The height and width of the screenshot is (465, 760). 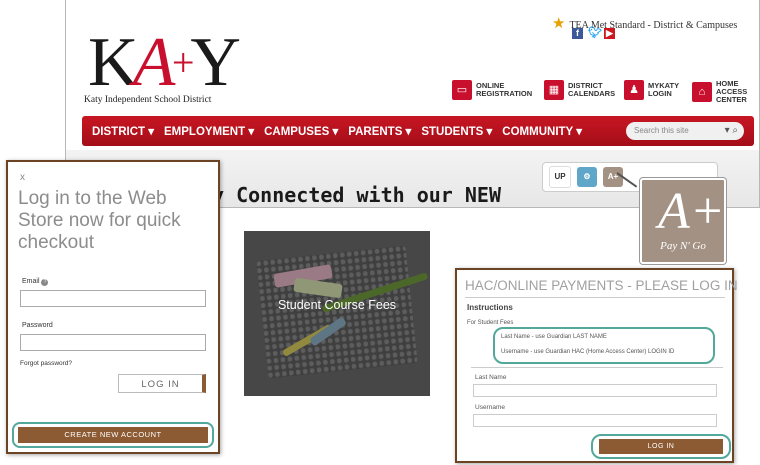 I want to click on hac-login-highlight: LOG IN, so click(x=661, y=446).